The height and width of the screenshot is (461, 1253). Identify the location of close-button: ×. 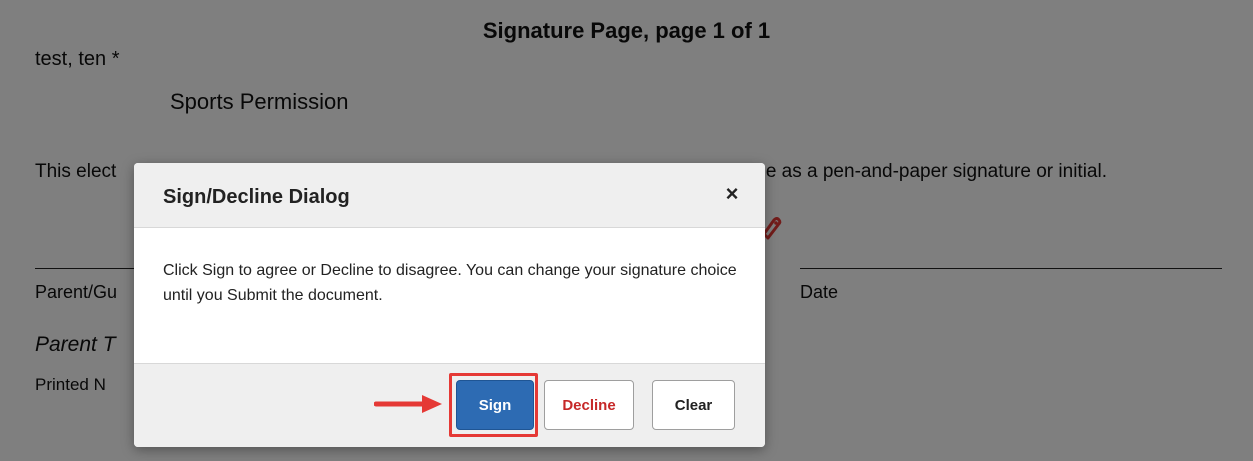
(732, 194).